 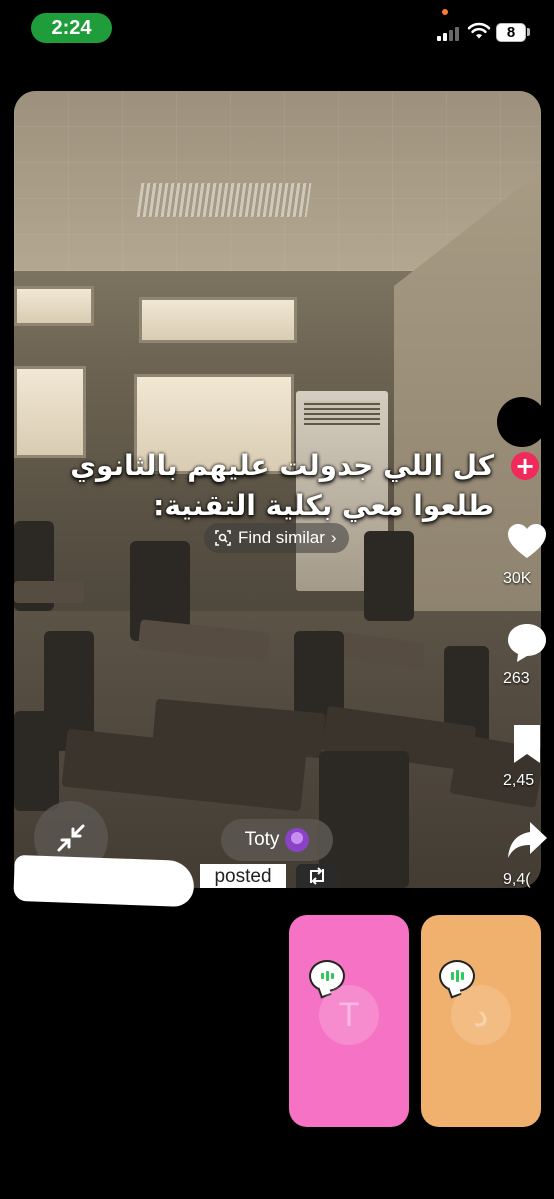 I want to click on status-time: 2:24, so click(x=71, y=28).